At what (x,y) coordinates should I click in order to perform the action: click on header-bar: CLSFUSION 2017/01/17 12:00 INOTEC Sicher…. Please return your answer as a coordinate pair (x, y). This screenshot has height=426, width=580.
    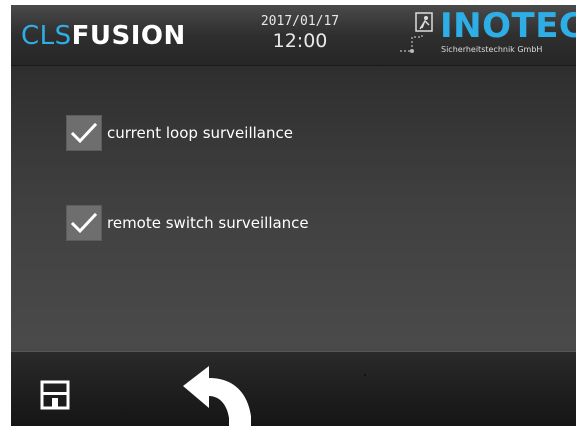
    Looking at the image, I should click on (293, 35).